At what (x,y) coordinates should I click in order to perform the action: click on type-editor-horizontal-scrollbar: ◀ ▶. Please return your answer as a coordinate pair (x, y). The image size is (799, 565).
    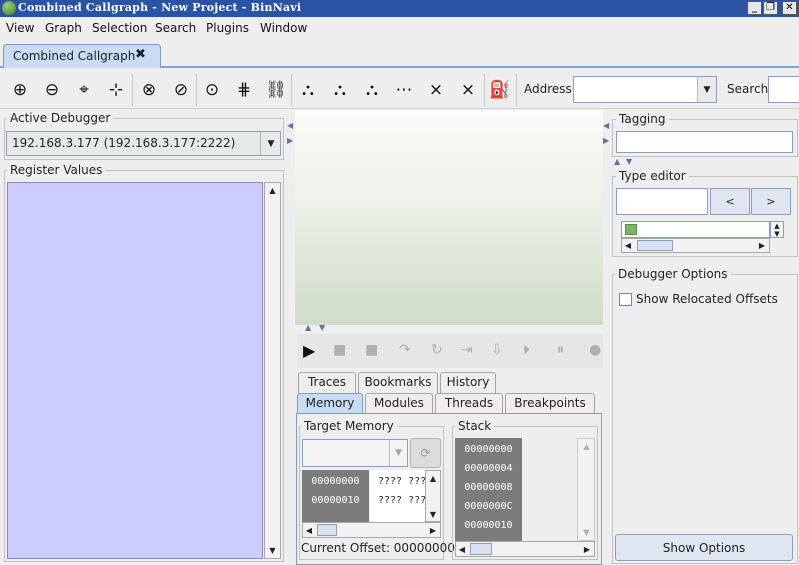
    Looking at the image, I should click on (695, 245).